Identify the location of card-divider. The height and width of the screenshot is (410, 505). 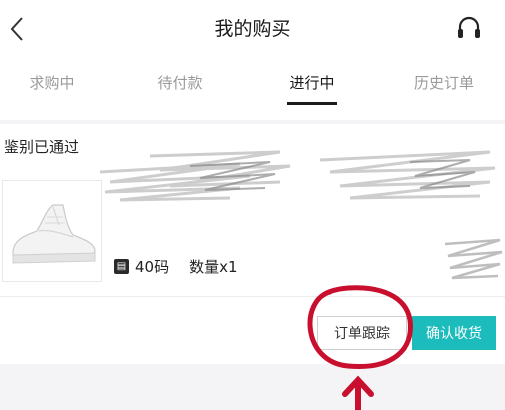
(252, 296).